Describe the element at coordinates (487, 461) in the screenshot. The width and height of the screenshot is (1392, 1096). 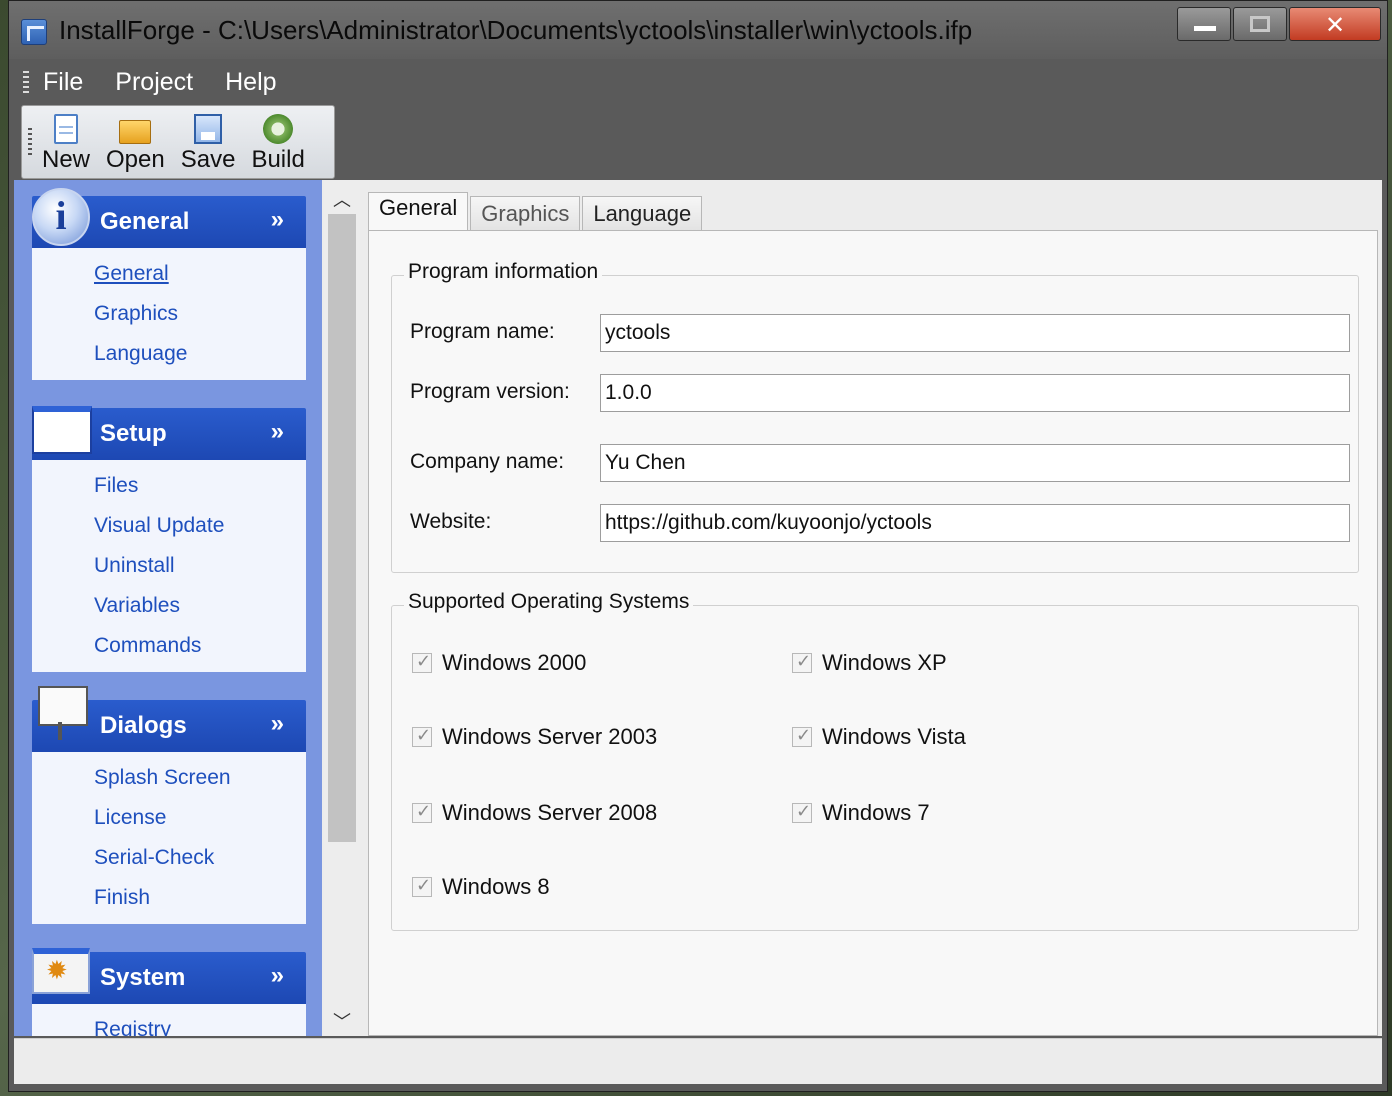
I see `company-name-label: Company name:` at that location.